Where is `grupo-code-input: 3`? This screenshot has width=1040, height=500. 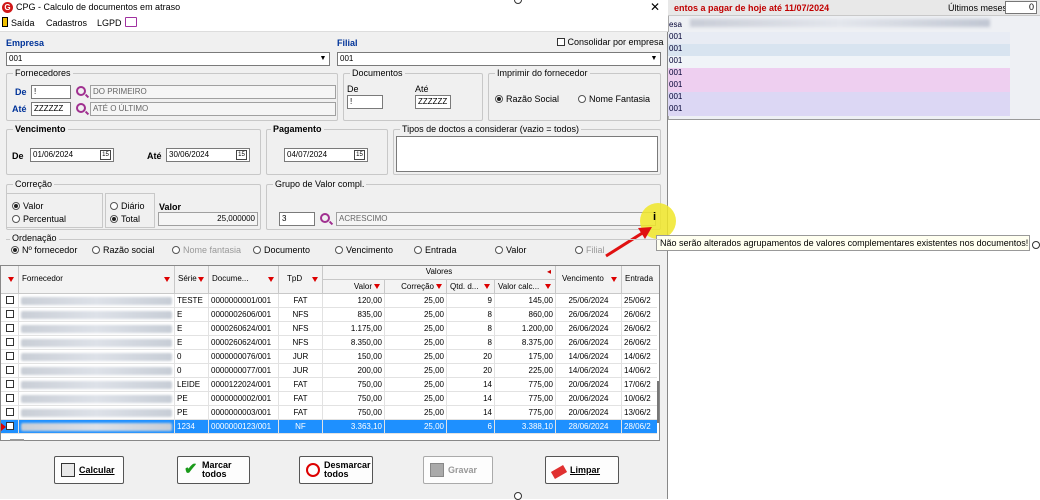
grupo-code-input: 3 is located at coordinates (297, 219).